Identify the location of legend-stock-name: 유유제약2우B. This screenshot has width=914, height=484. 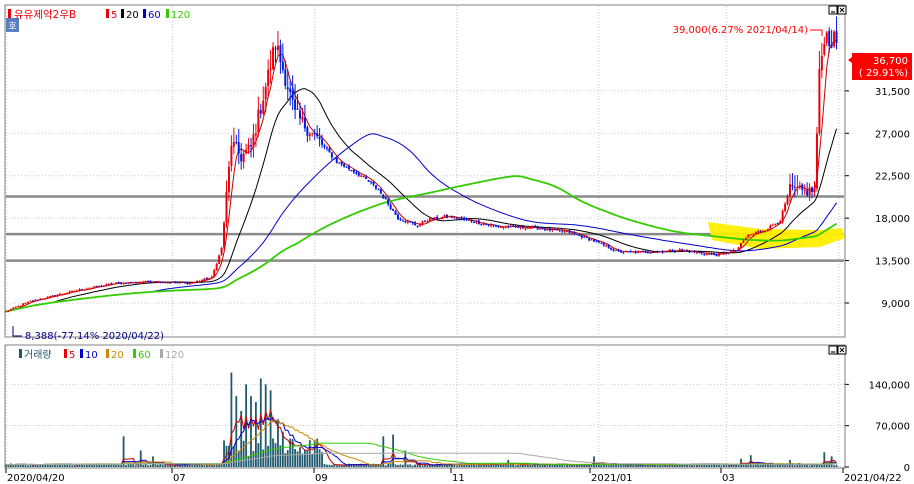
(45, 15).